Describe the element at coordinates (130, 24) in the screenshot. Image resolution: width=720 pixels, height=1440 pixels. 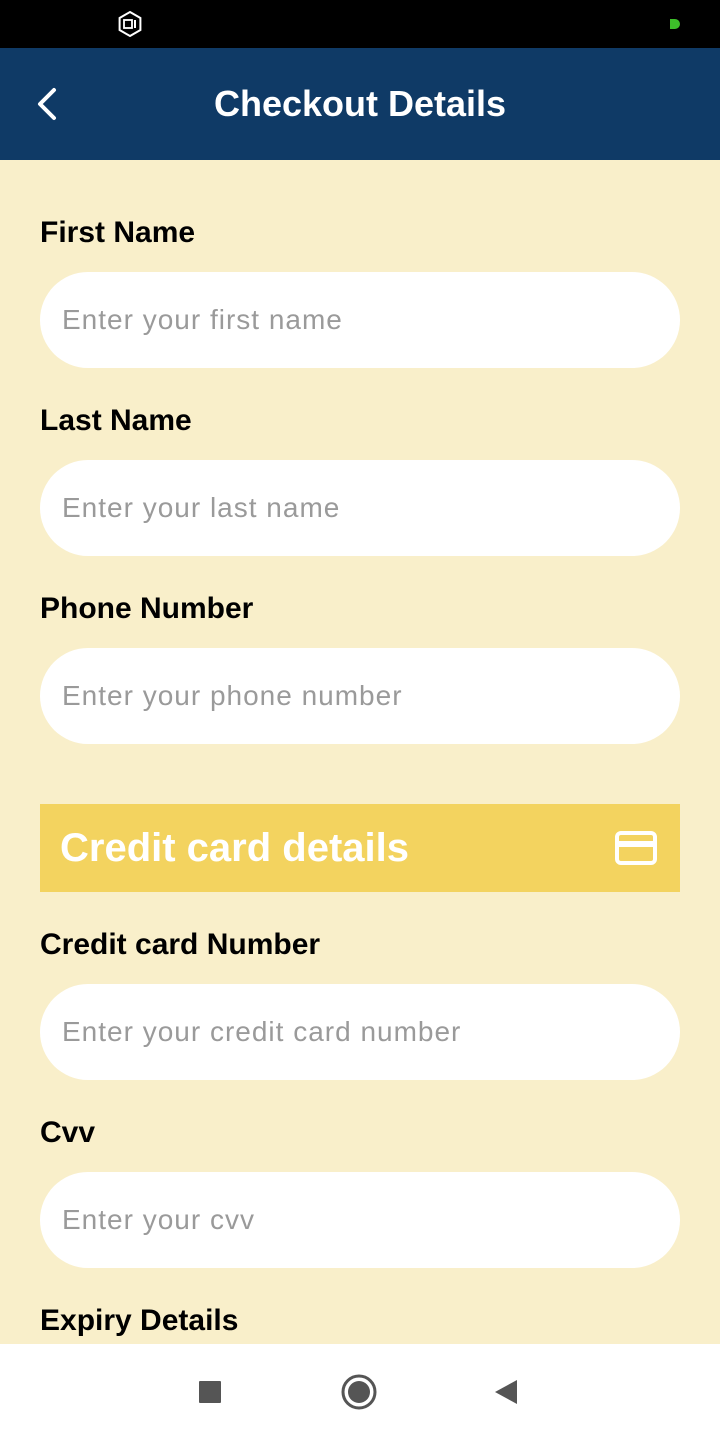
I see `mi-logo-icon` at that location.